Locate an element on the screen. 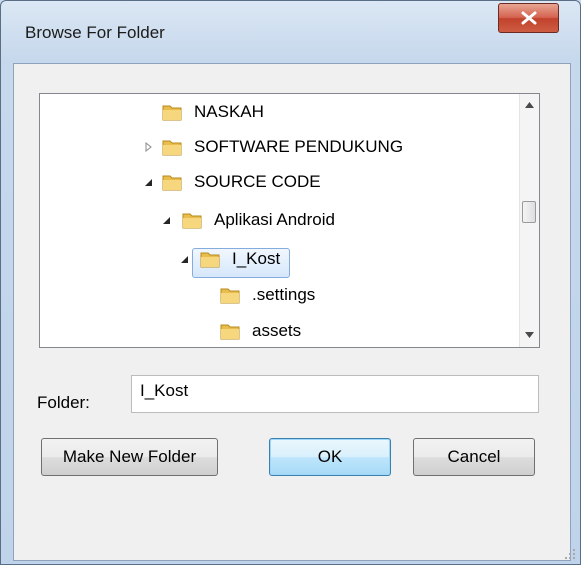 Image resolution: width=581 pixels, height=565 pixels. tree-item-label: NASKAH is located at coordinates (229, 111).